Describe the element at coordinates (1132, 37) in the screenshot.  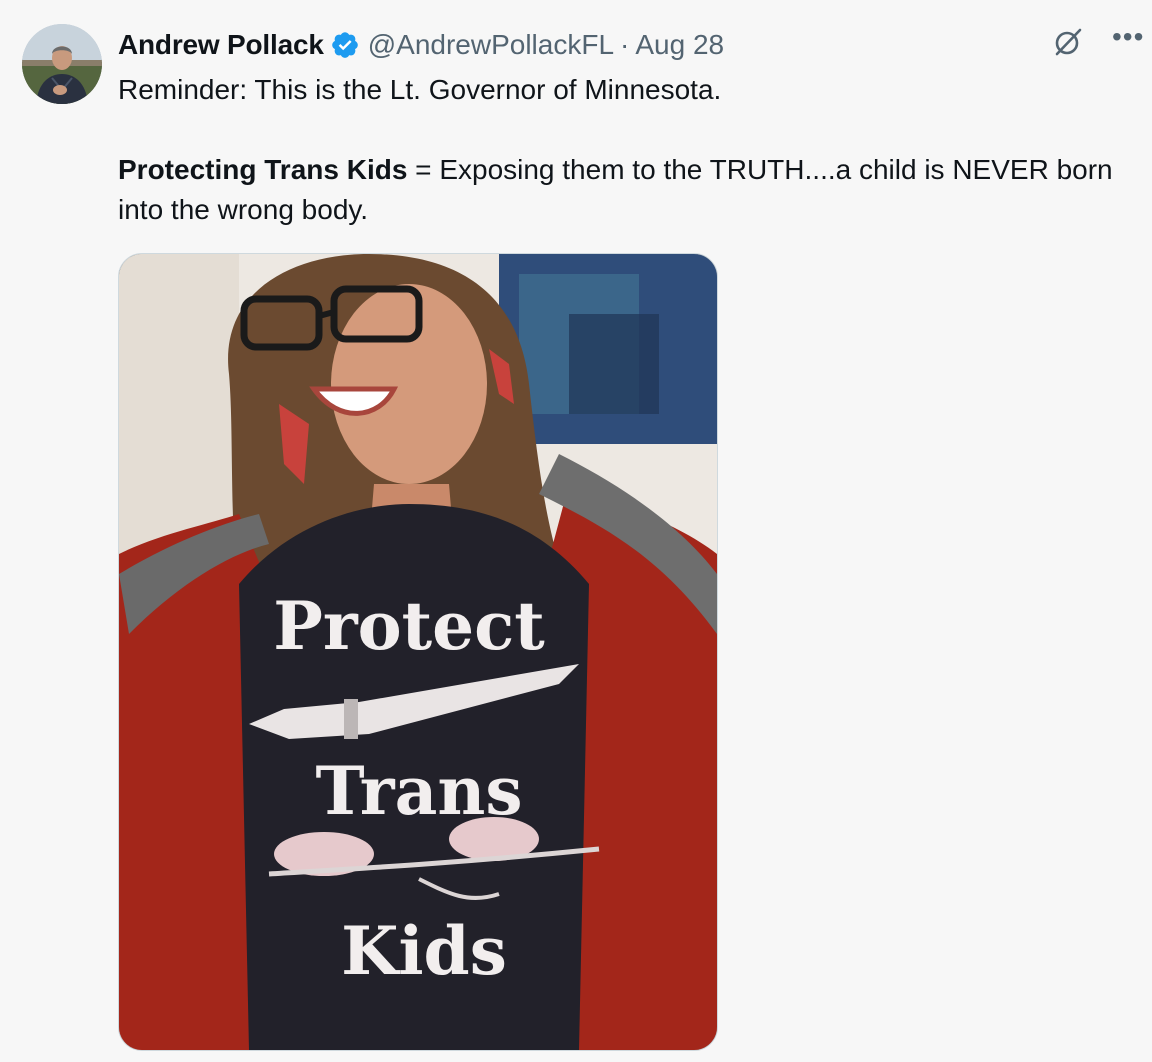
I see `more-icon: •••` at that location.